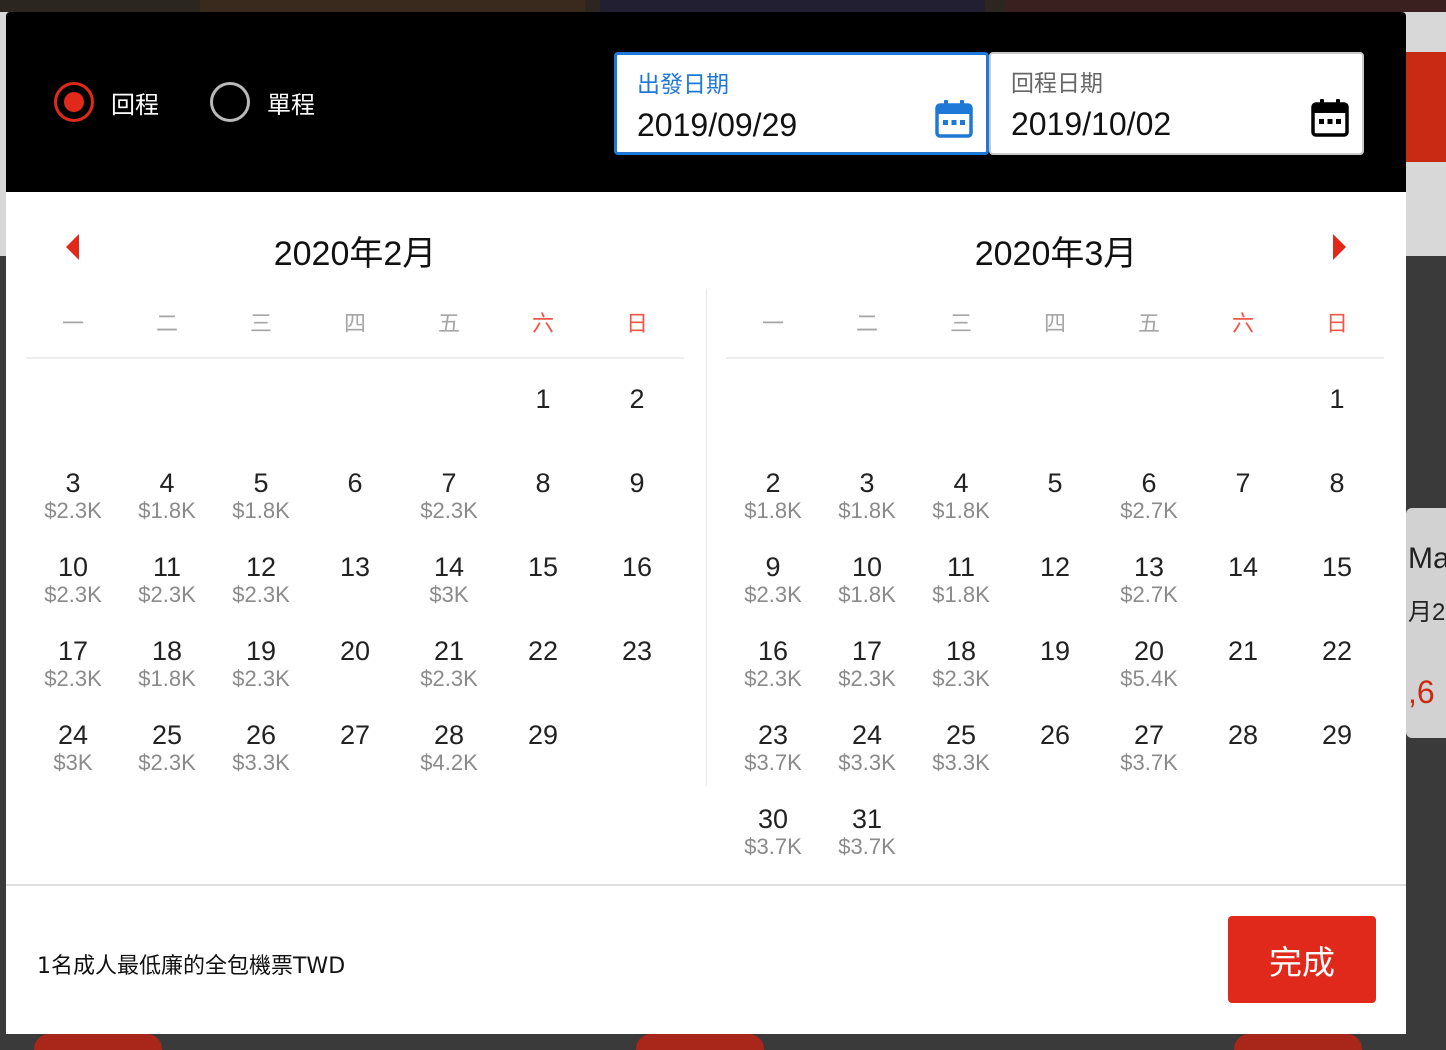  Describe the element at coordinates (773, 590) in the screenshot. I see `calendar-day: 9 $2.3K` at that location.